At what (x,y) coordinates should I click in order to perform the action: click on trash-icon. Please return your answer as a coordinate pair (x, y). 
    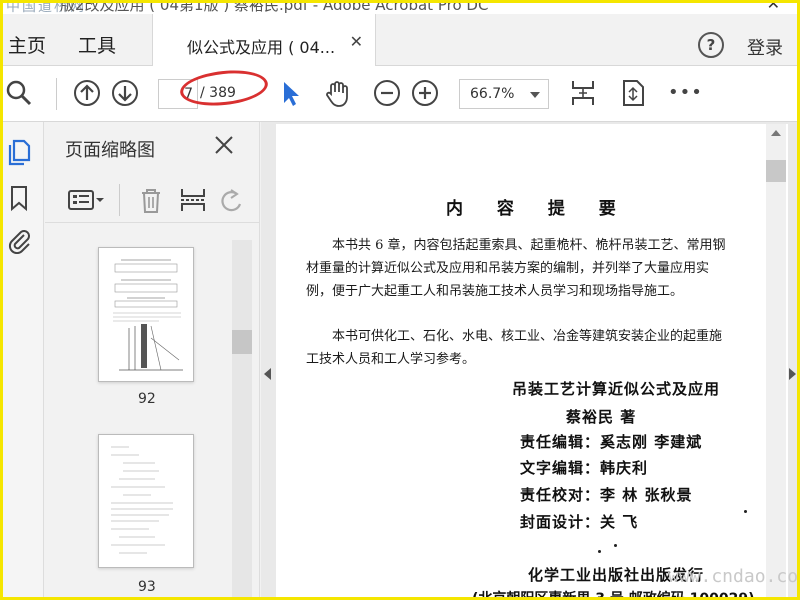
    Looking at the image, I should click on (151, 200).